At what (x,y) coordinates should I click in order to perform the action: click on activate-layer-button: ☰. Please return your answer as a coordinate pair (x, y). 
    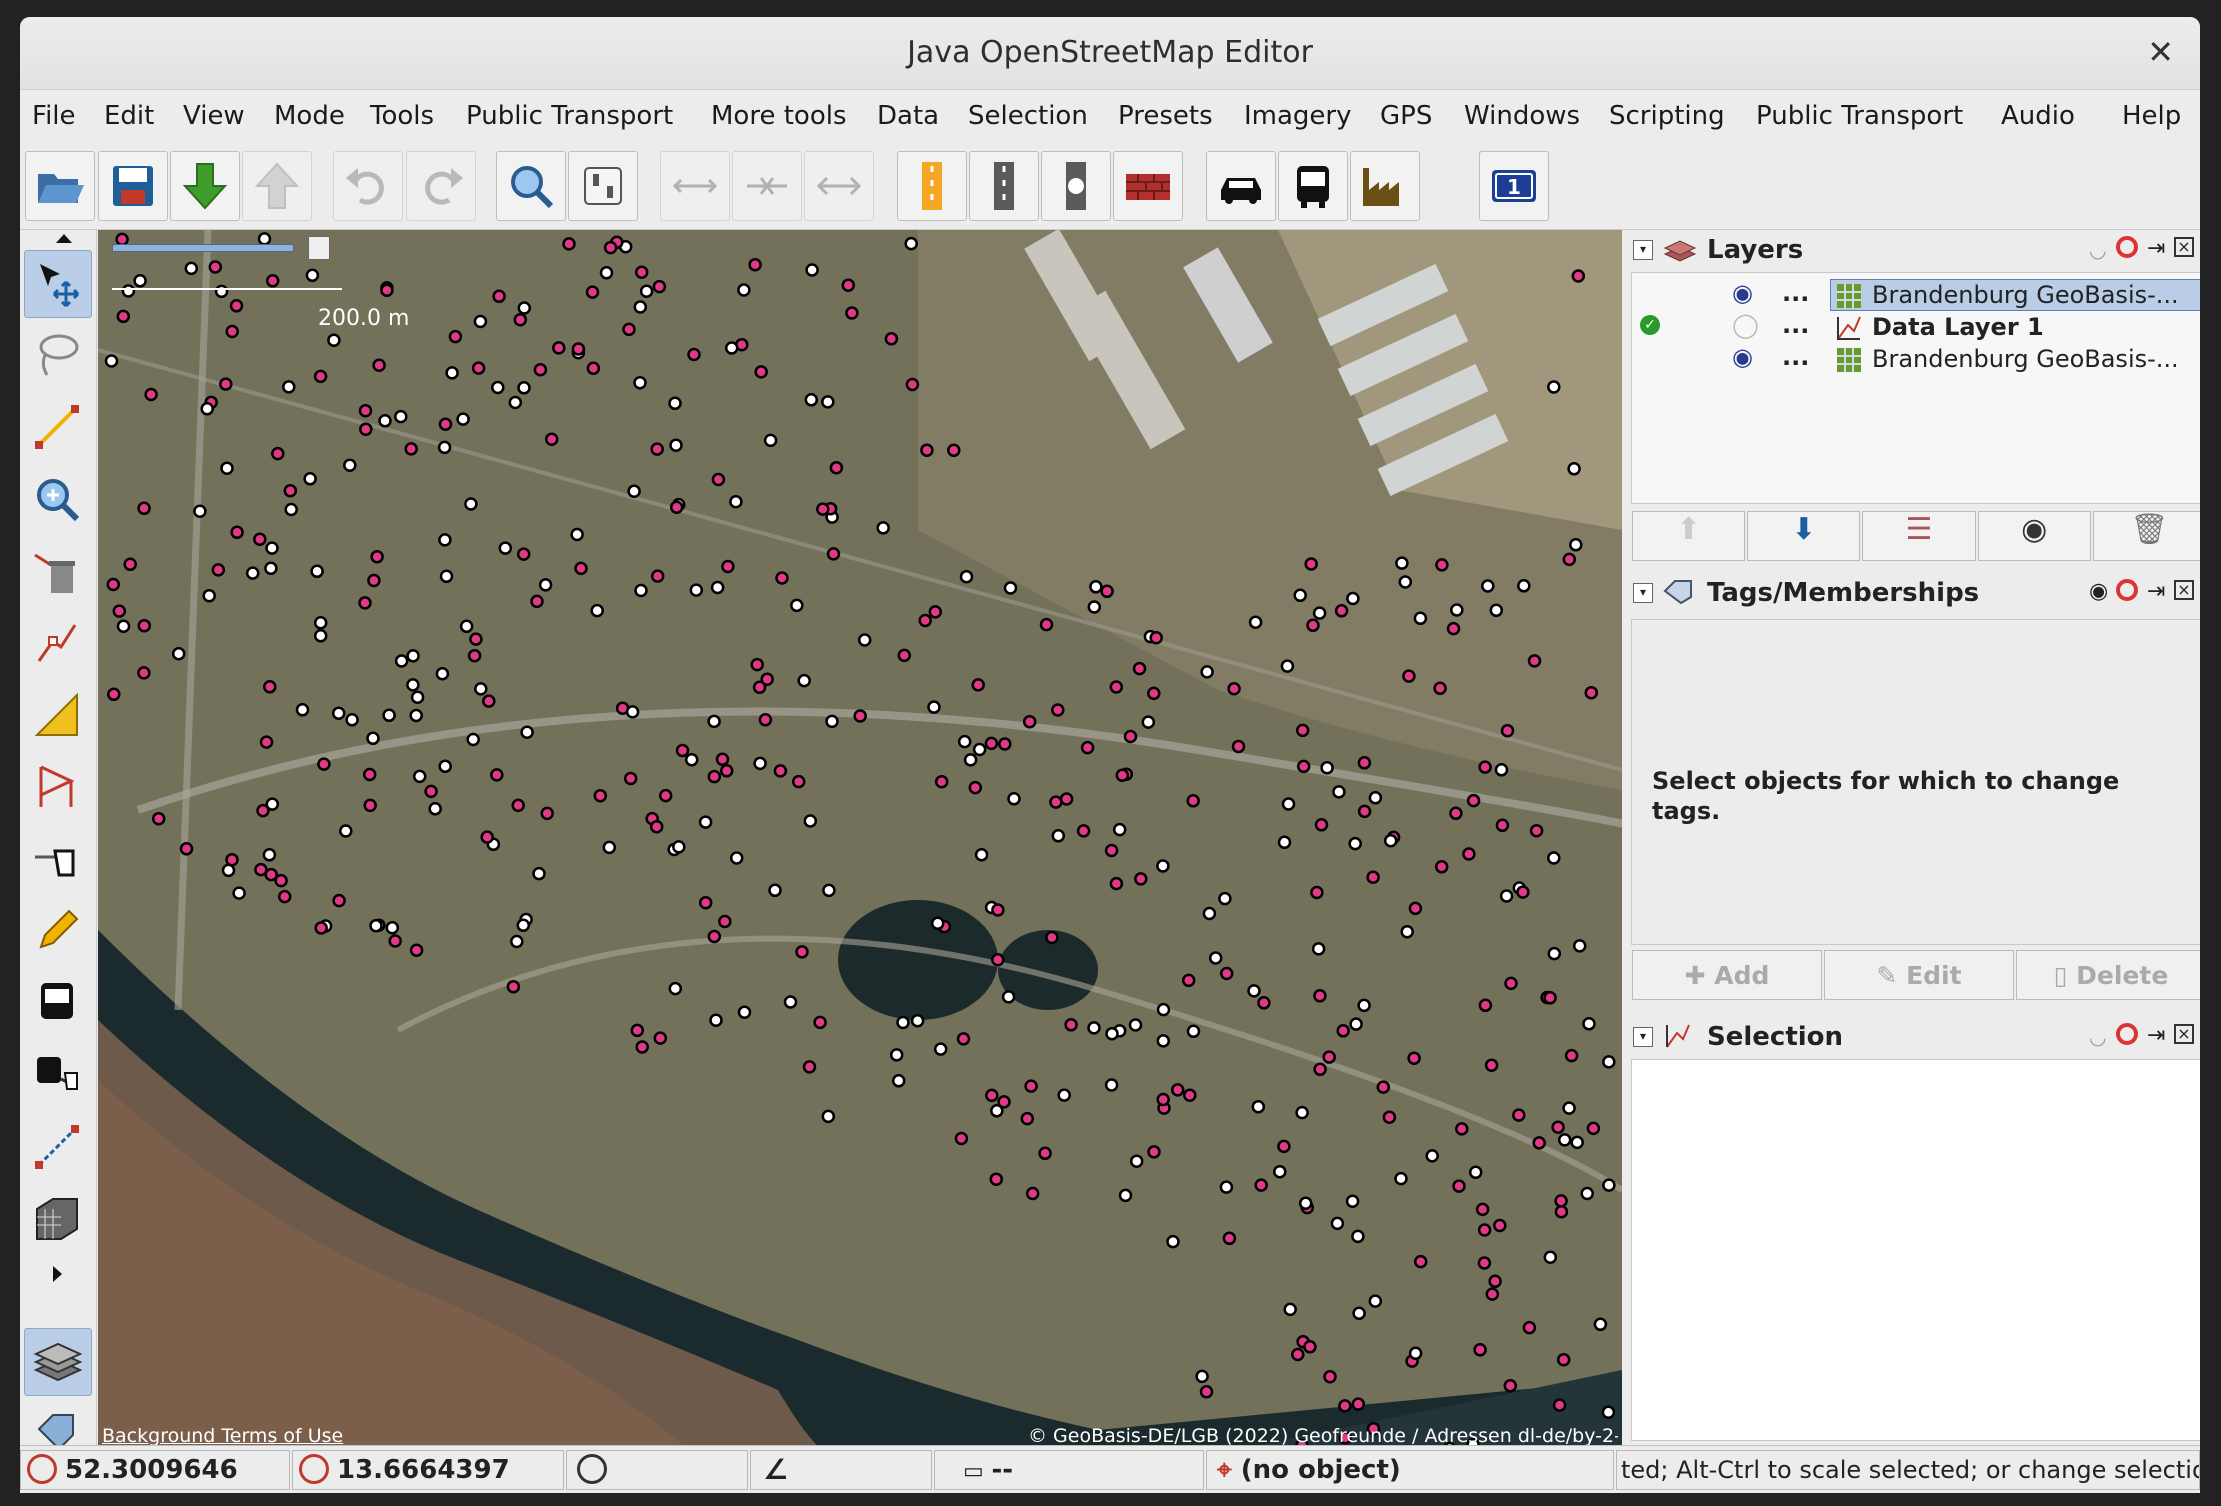
    Looking at the image, I should click on (1919, 536).